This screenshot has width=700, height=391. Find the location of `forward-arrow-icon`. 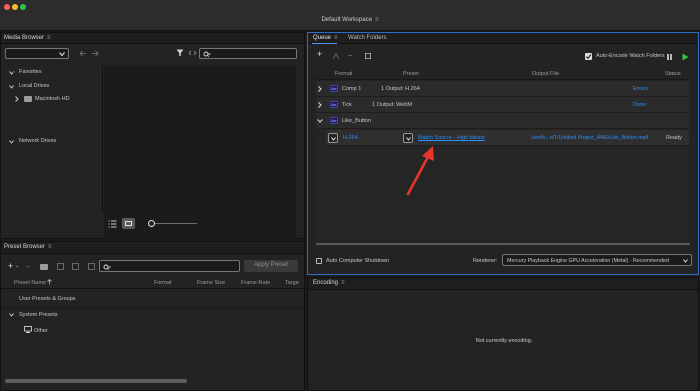

forward-arrow-icon is located at coordinates (95, 53).